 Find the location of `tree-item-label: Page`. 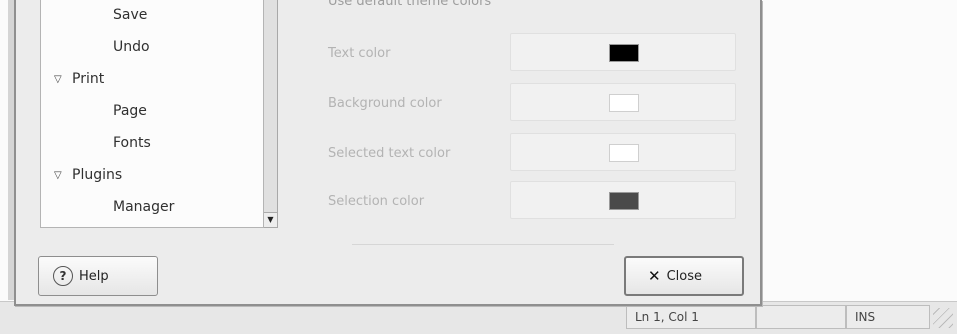

tree-item-label: Page is located at coordinates (130, 111).